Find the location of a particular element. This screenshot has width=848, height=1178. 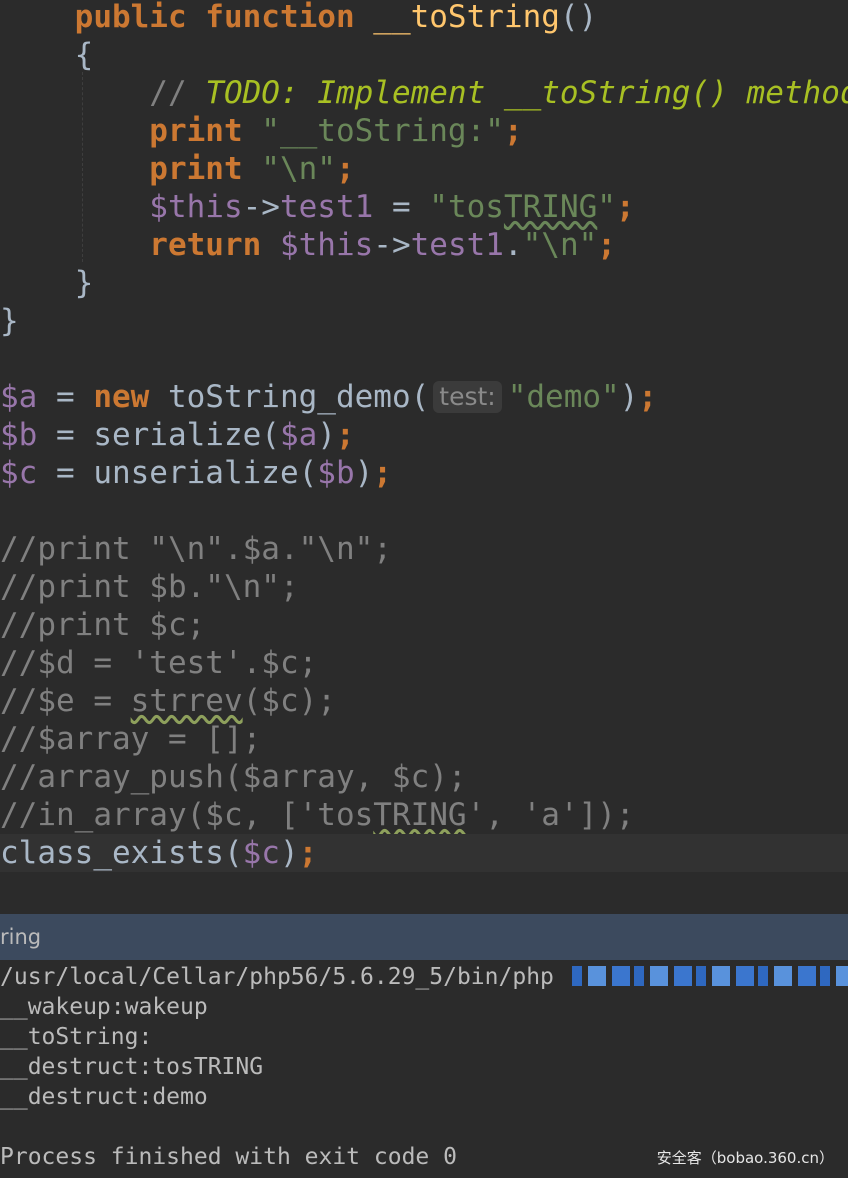

code-token: //$array = []; is located at coordinates (131, 739).